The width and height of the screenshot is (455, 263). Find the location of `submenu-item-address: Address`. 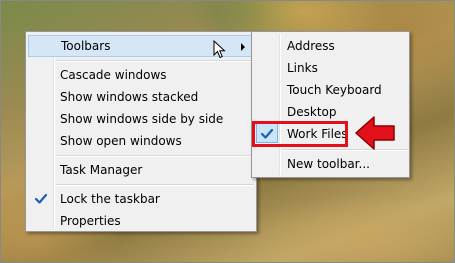

submenu-item-address: Address is located at coordinates (330, 46).